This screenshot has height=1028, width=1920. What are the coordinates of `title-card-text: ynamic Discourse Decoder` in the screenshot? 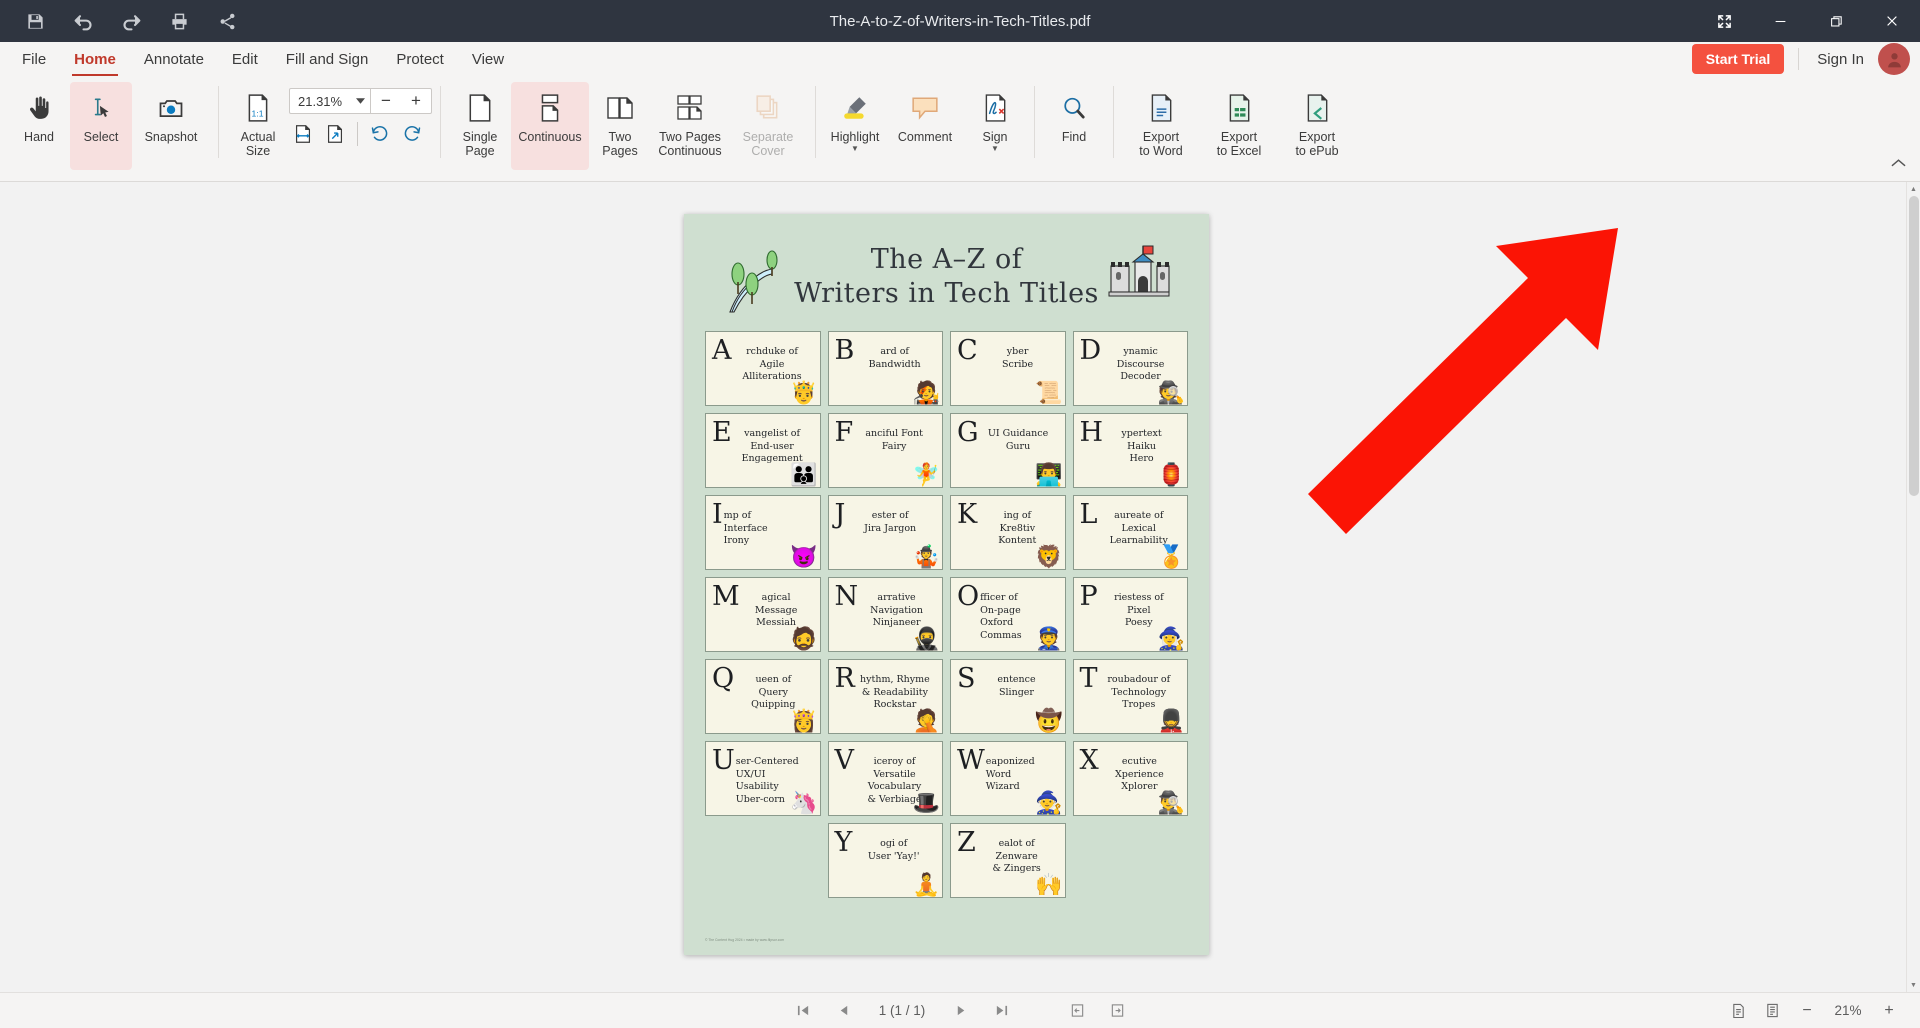 It's located at (1140, 361).